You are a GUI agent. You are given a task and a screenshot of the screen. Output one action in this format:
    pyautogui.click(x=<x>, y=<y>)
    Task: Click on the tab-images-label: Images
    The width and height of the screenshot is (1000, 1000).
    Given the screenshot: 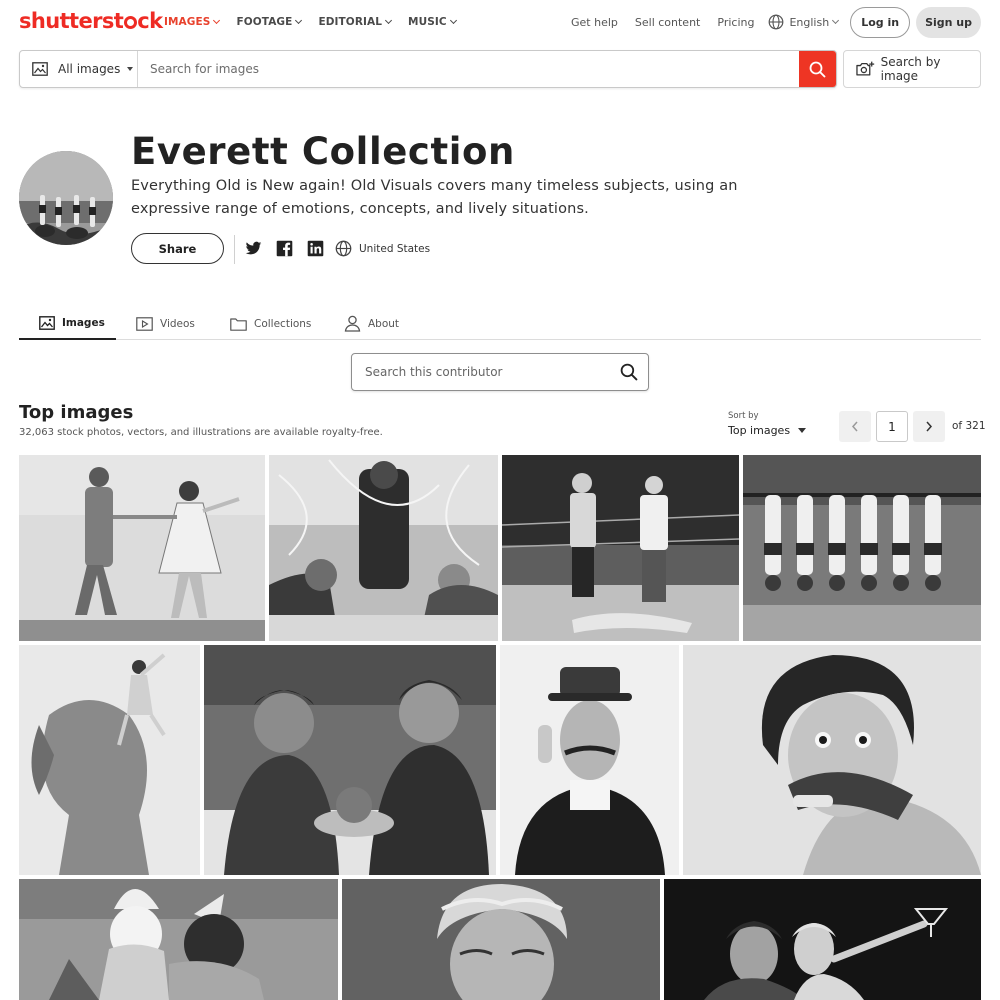 What is the action you would take?
    pyautogui.click(x=83, y=322)
    